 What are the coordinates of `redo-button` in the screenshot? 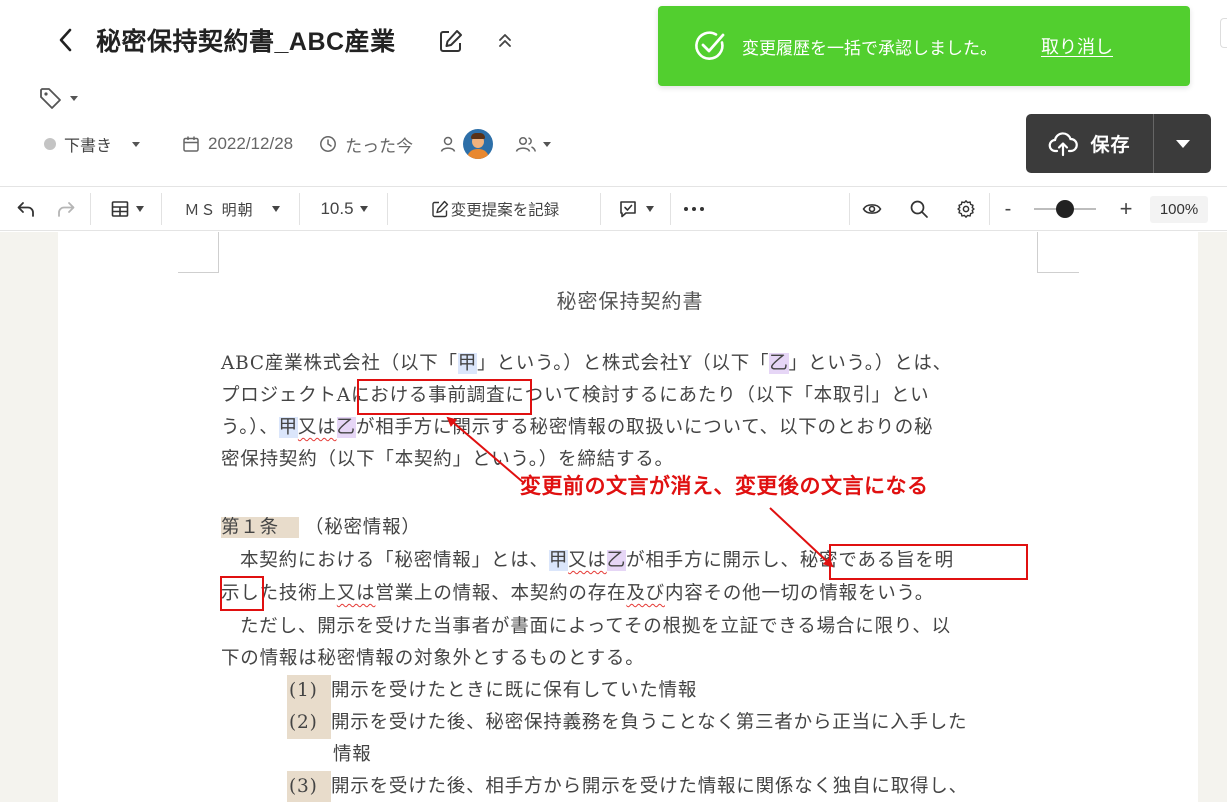 It's located at (66, 209).